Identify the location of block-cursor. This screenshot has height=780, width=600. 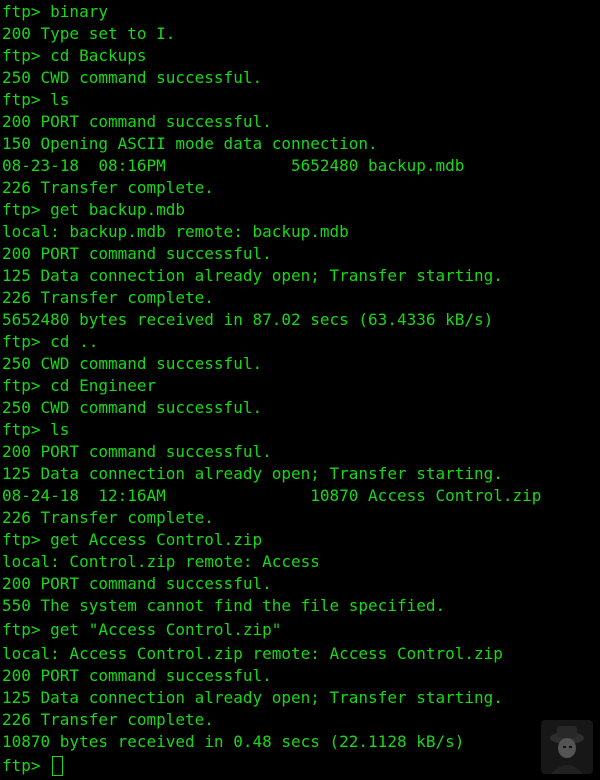
(58, 766).